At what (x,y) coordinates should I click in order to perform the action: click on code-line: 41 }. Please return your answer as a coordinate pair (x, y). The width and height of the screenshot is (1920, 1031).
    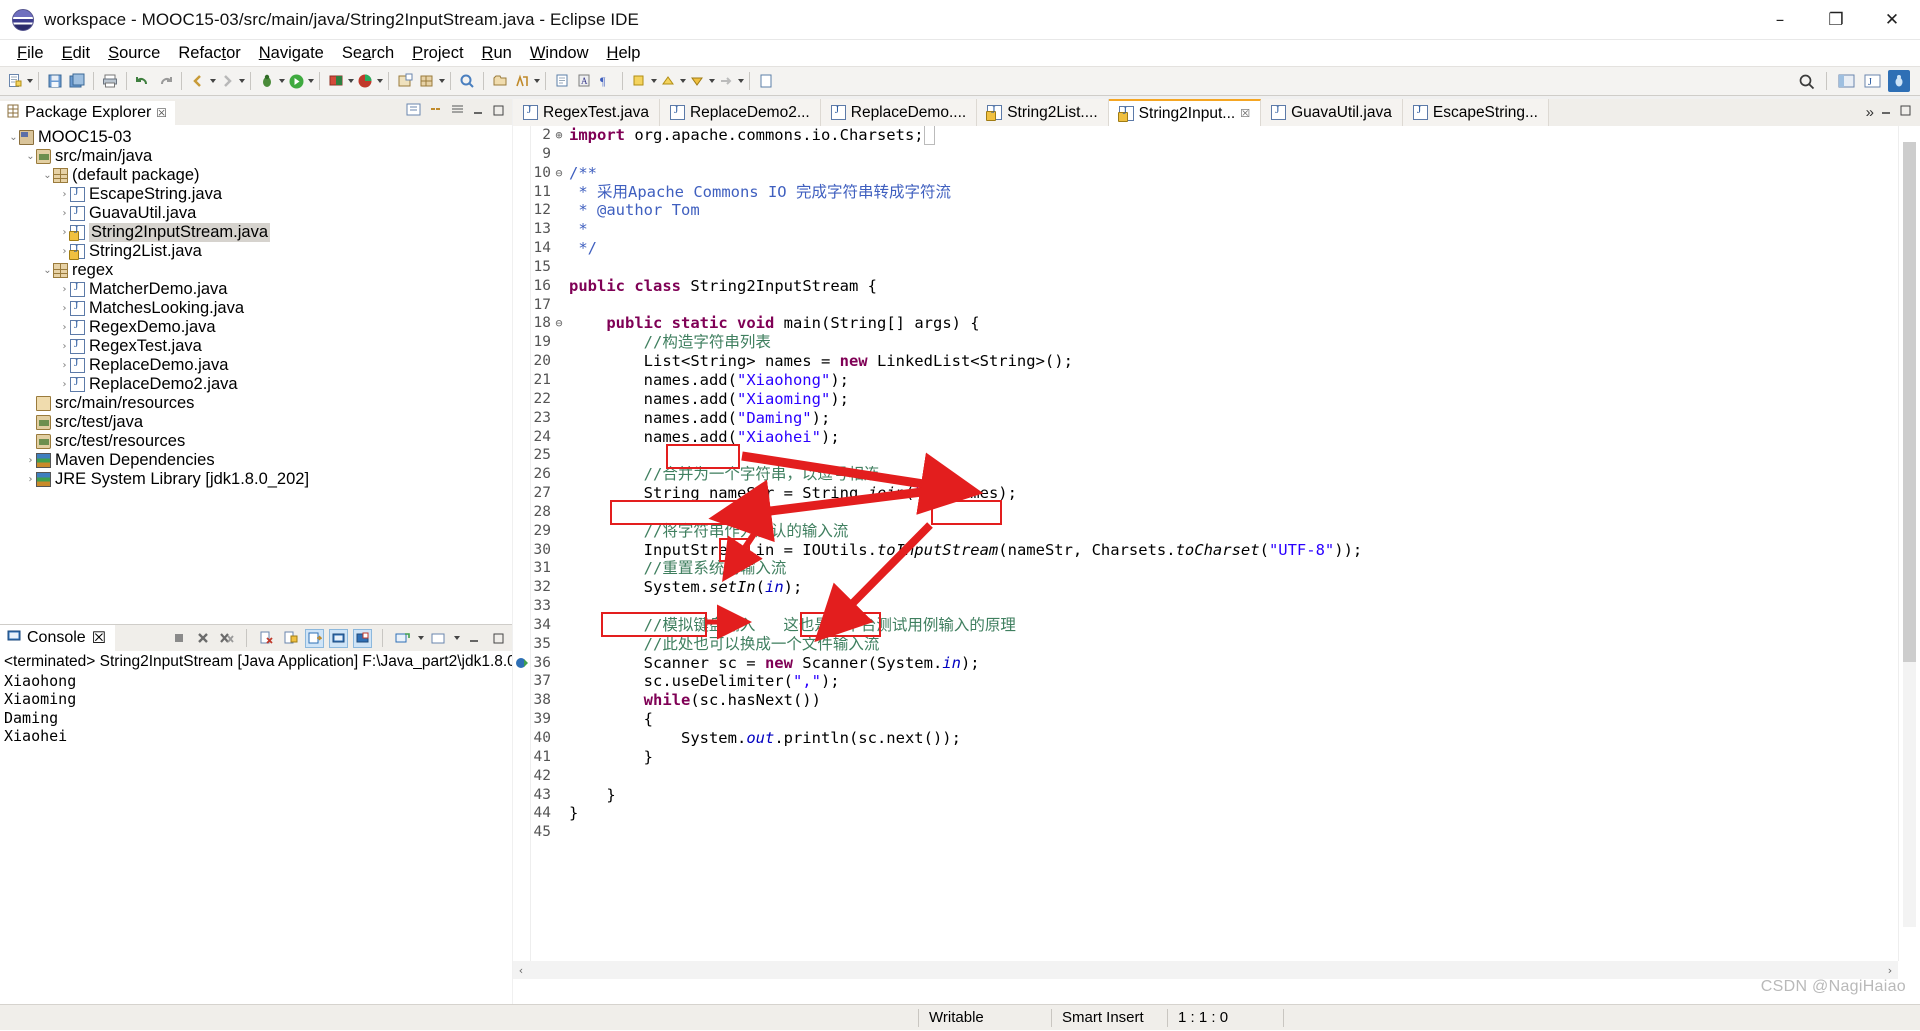
    Looking at the image, I should click on (1205, 757).